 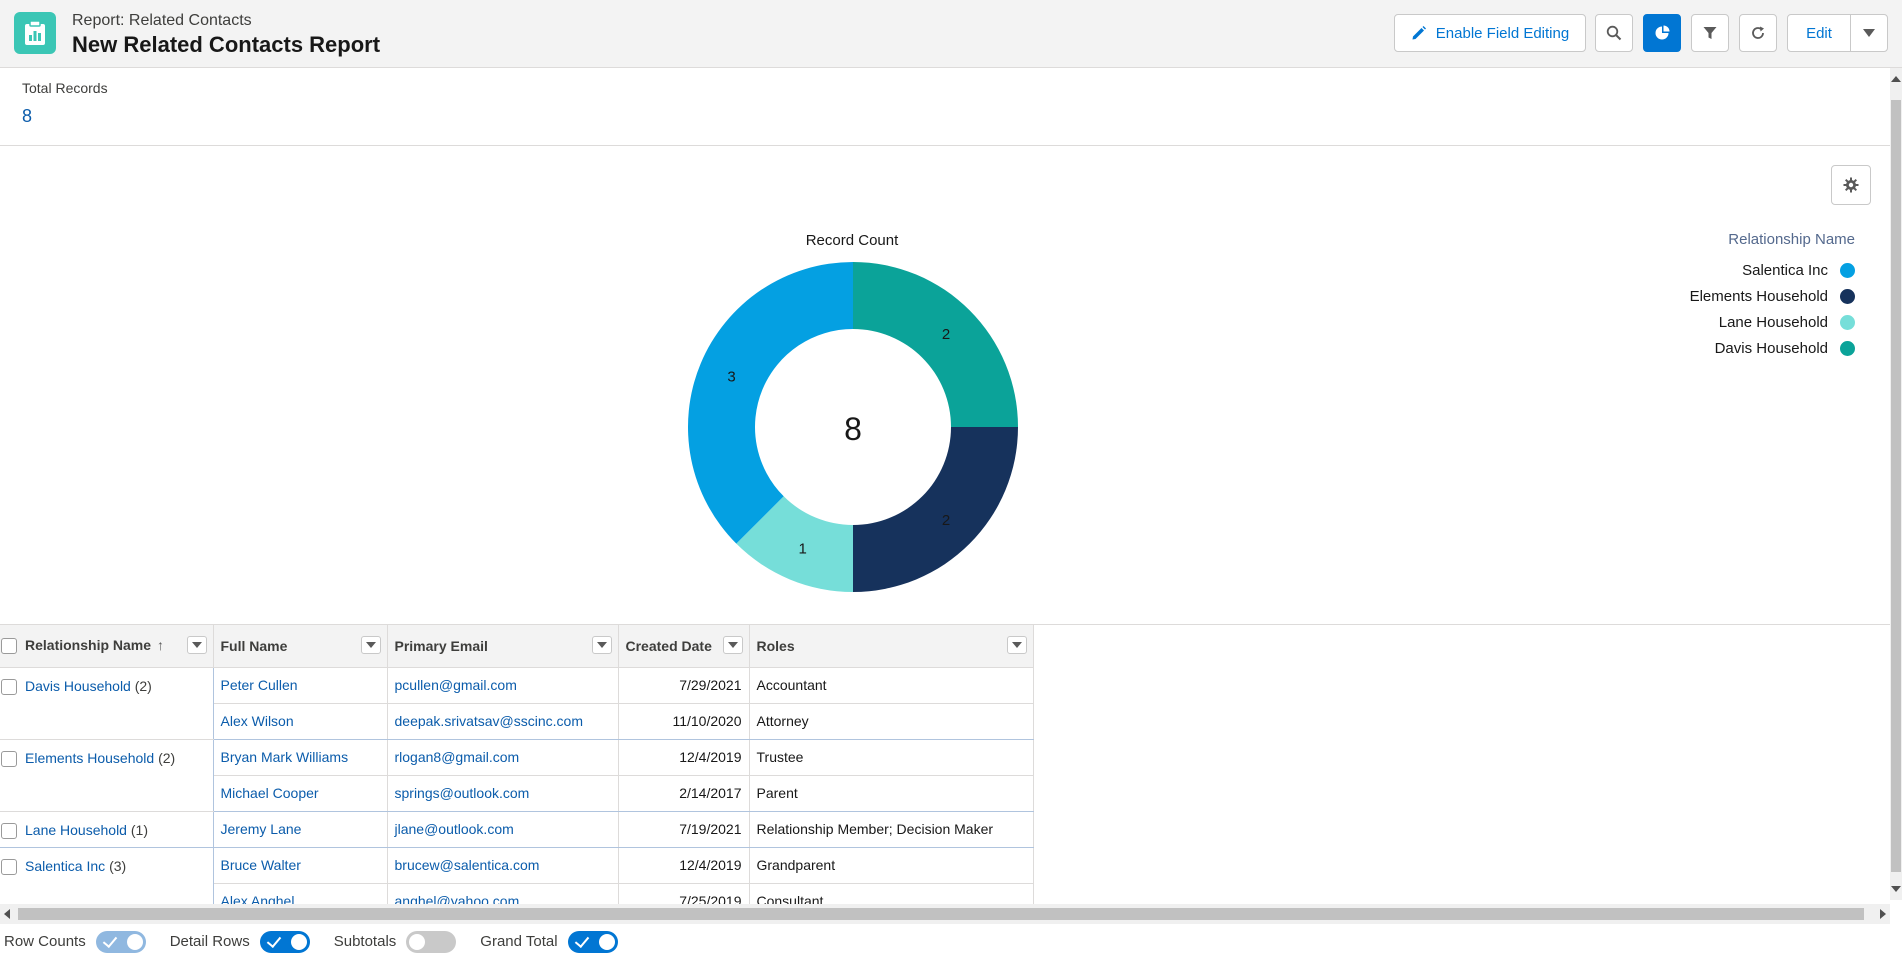 I want to click on full-name-link: Peter Cullen, so click(x=259, y=685).